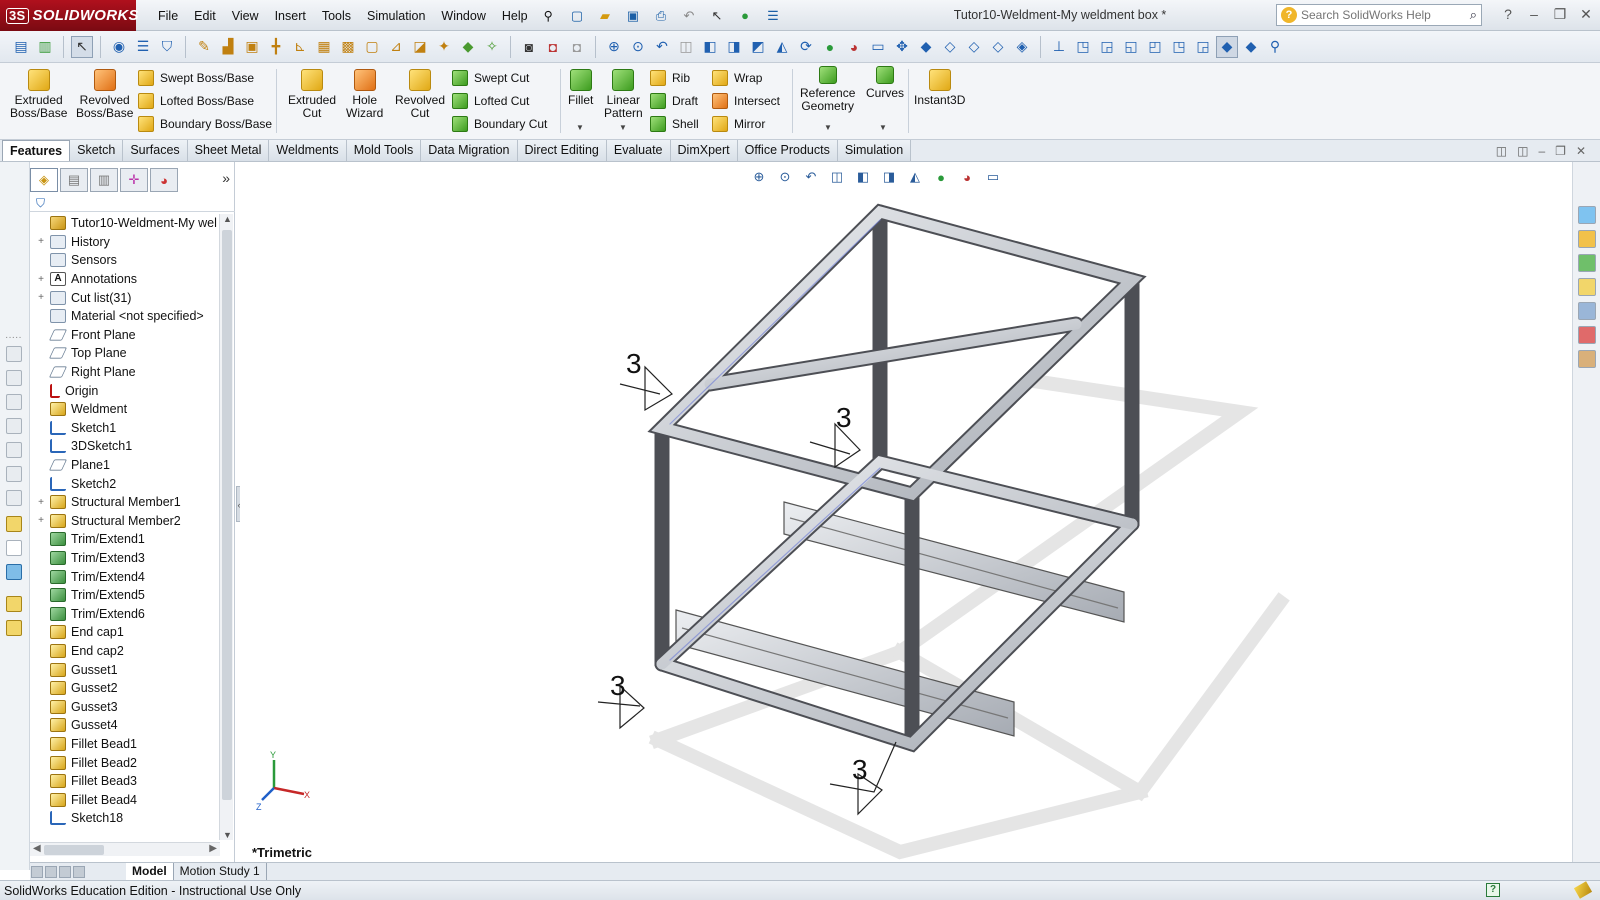 The height and width of the screenshot is (900, 1600). Describe the element at coordinates (167, 47) in the screenshot. I see `filter-icon: ⛉` at that location.